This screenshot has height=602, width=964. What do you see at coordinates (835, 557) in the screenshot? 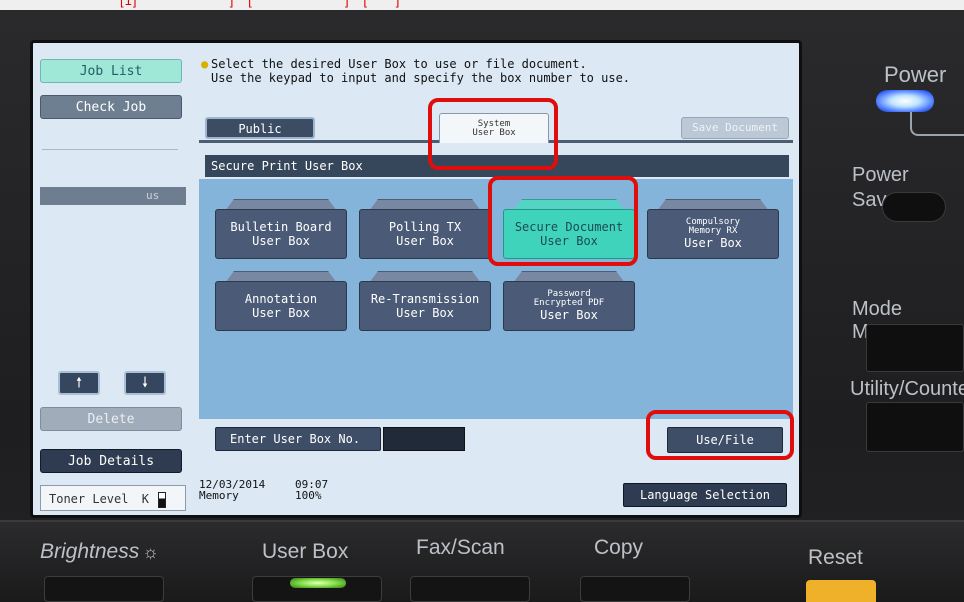
I see `reset-key-label: Reset` at bounding box center [835, 557].